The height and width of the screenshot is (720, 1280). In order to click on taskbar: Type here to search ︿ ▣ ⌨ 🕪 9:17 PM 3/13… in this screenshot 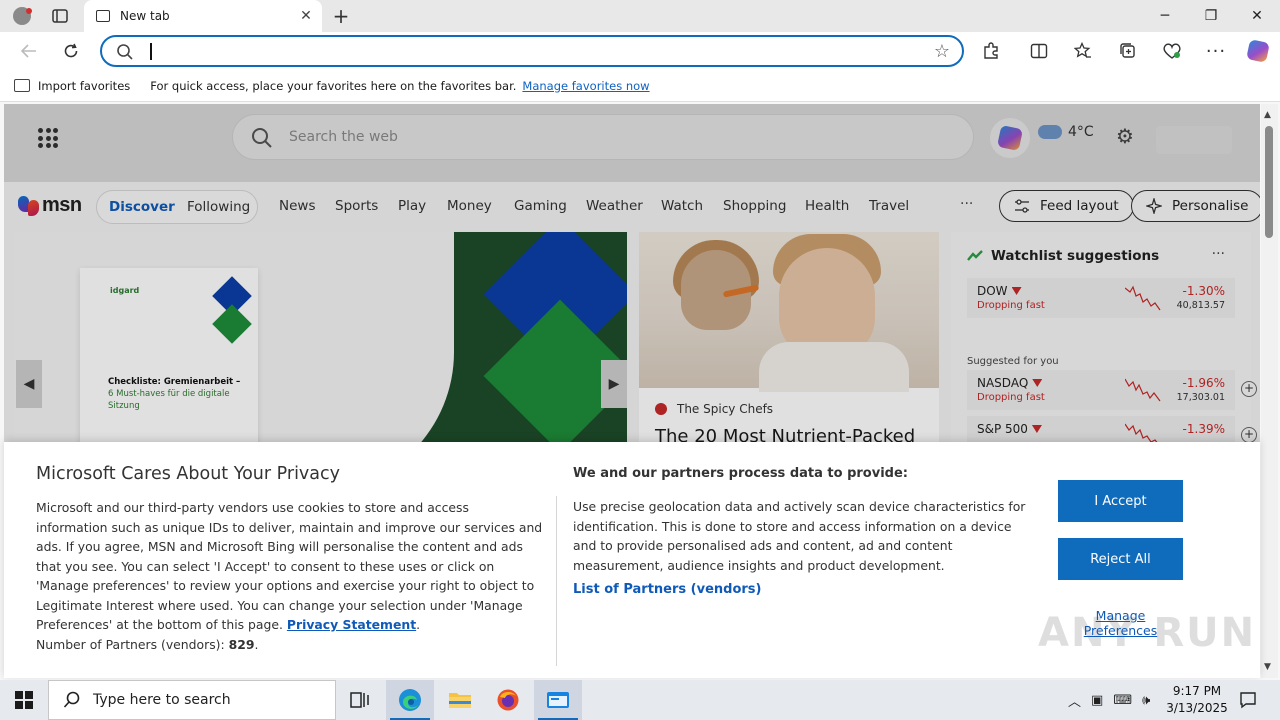, I will do `click(640, 700)`.